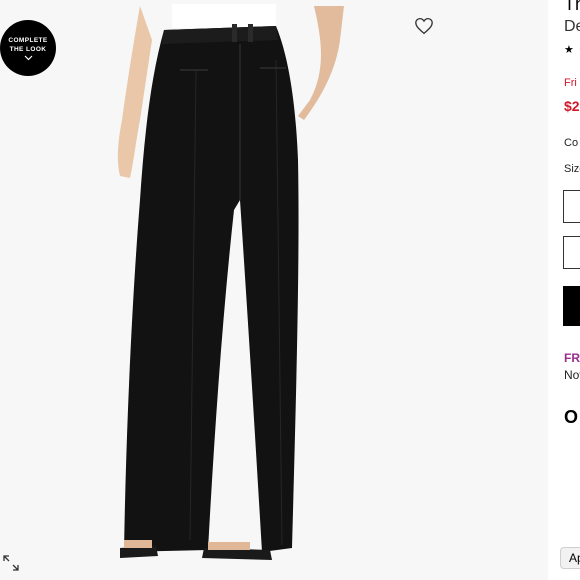 The width and height of the screenshot is (580, 580). Describe the element at coordinates (572, 7) in the screenshot. I see `product-title: Th` at that location.